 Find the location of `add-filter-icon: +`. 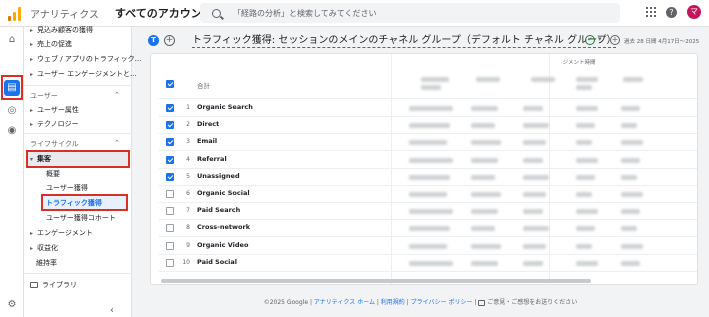

add-filter-icon: + is located at coordinates (615, 40).